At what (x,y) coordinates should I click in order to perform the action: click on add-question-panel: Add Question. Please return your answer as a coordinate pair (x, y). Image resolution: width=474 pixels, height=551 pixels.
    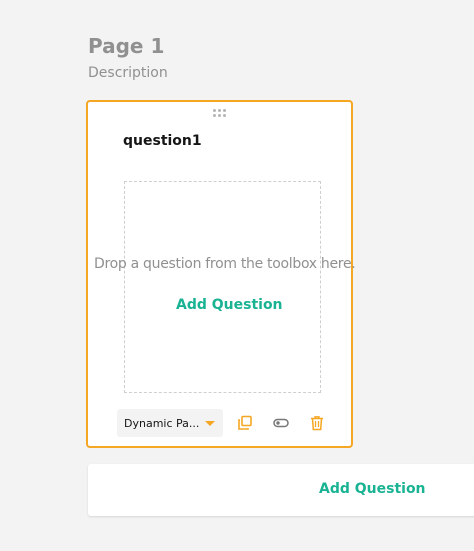
    Looking at the image, I should click on (281, 490).